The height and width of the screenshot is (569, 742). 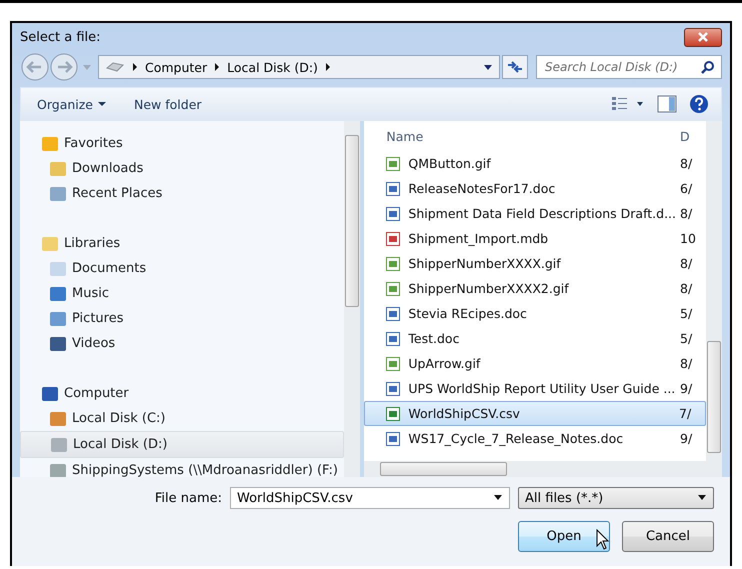 I want to click on column-header: Name, so click(x=520, y=136).